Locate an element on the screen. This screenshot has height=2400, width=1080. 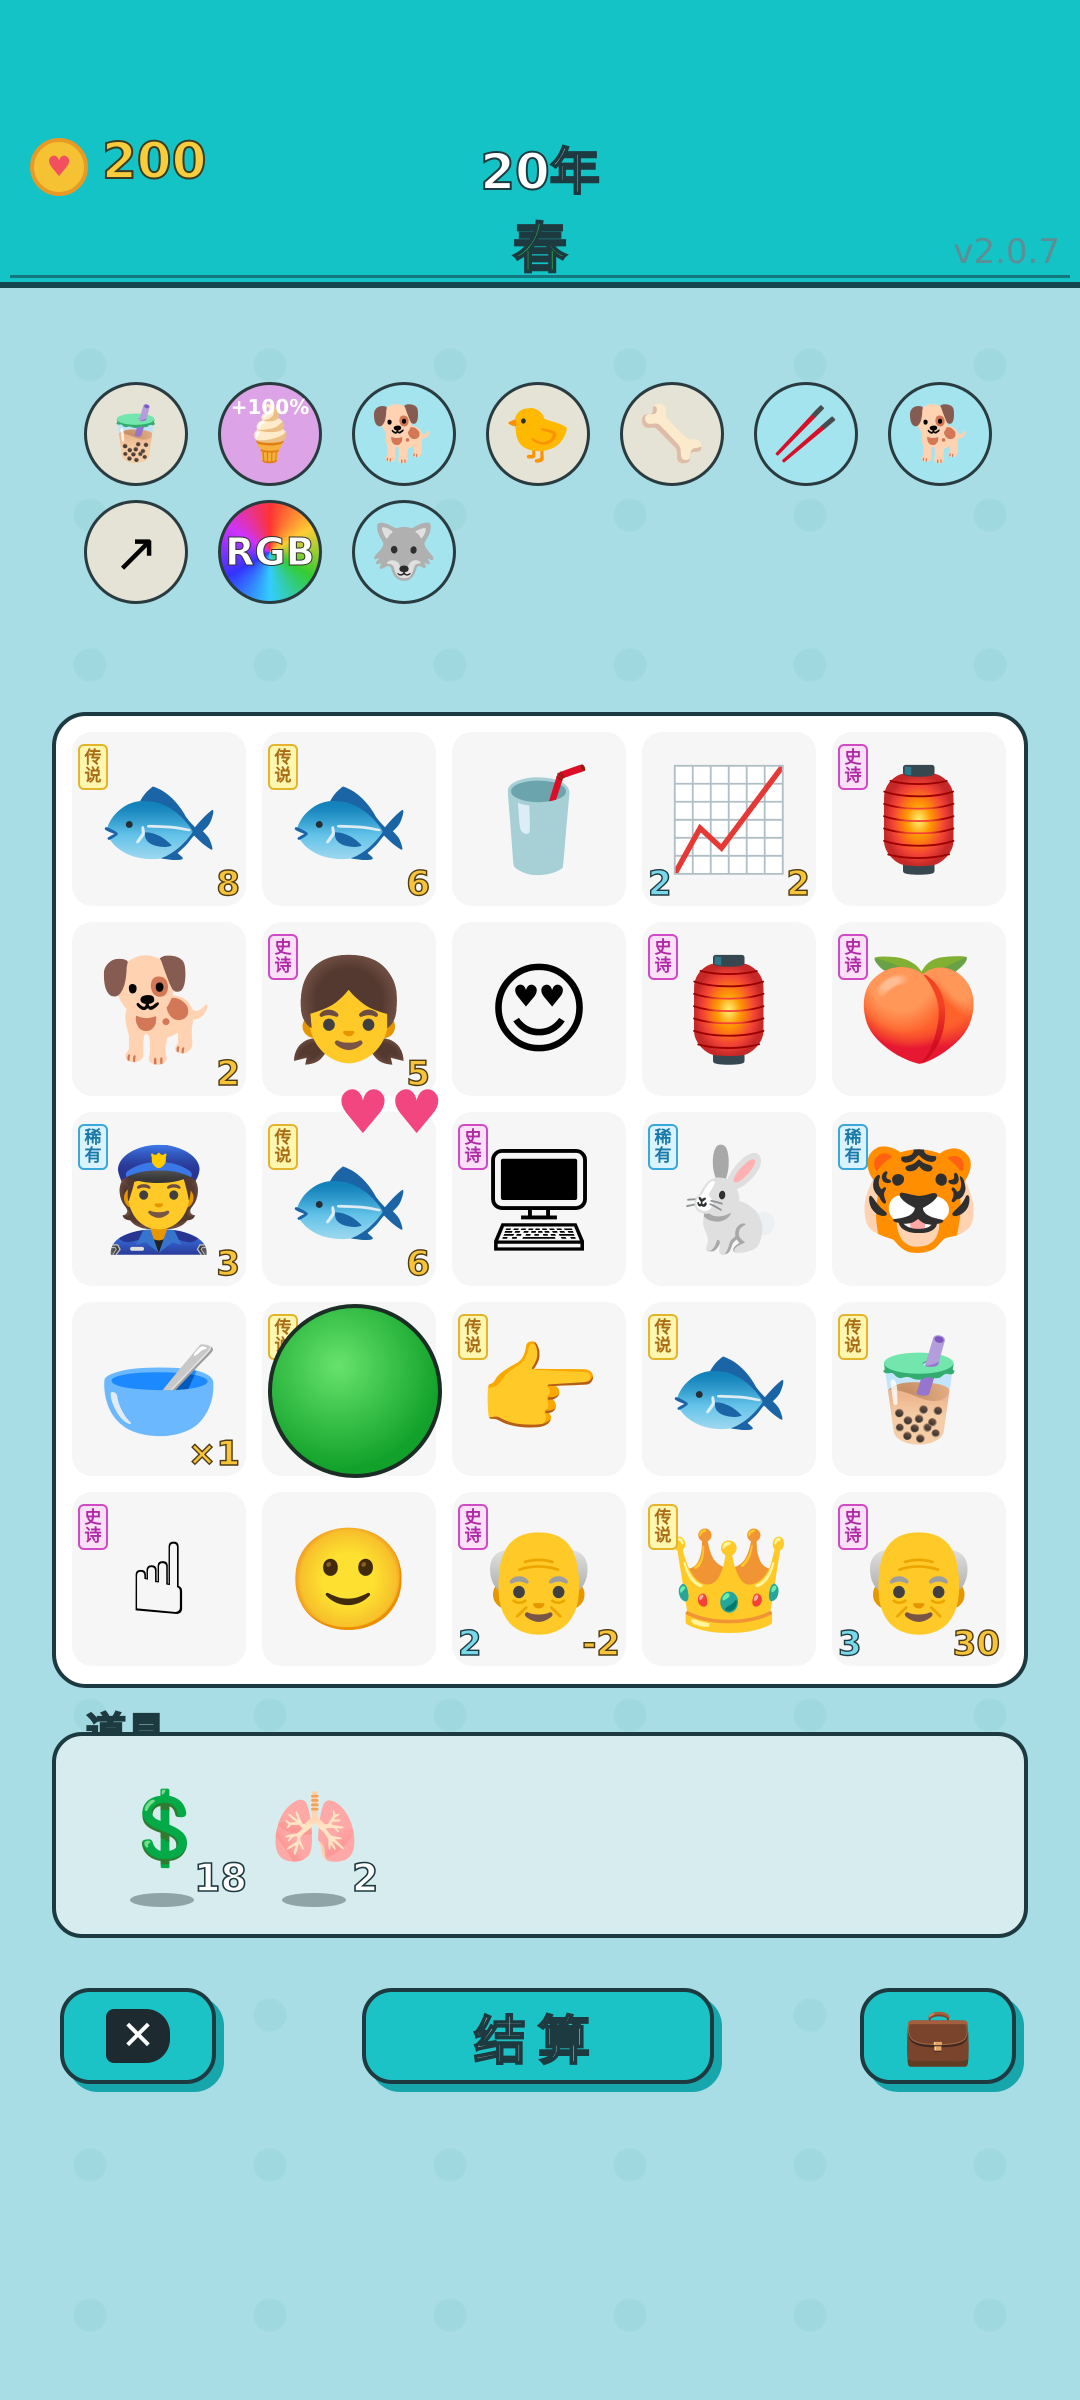
husky-heart-icon: 🐺 is located at coordinates (404, 552).